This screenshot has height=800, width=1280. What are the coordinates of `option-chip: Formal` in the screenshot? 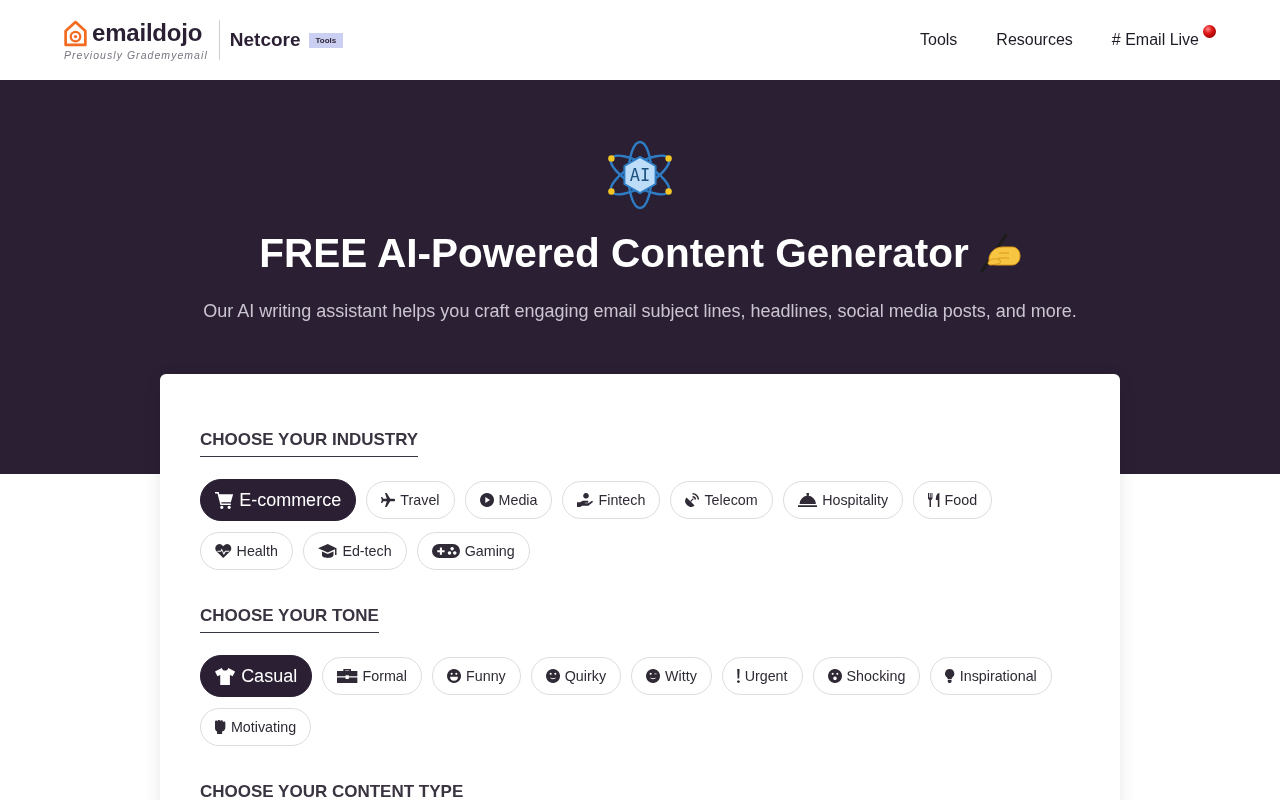 It's located at (372, 676).